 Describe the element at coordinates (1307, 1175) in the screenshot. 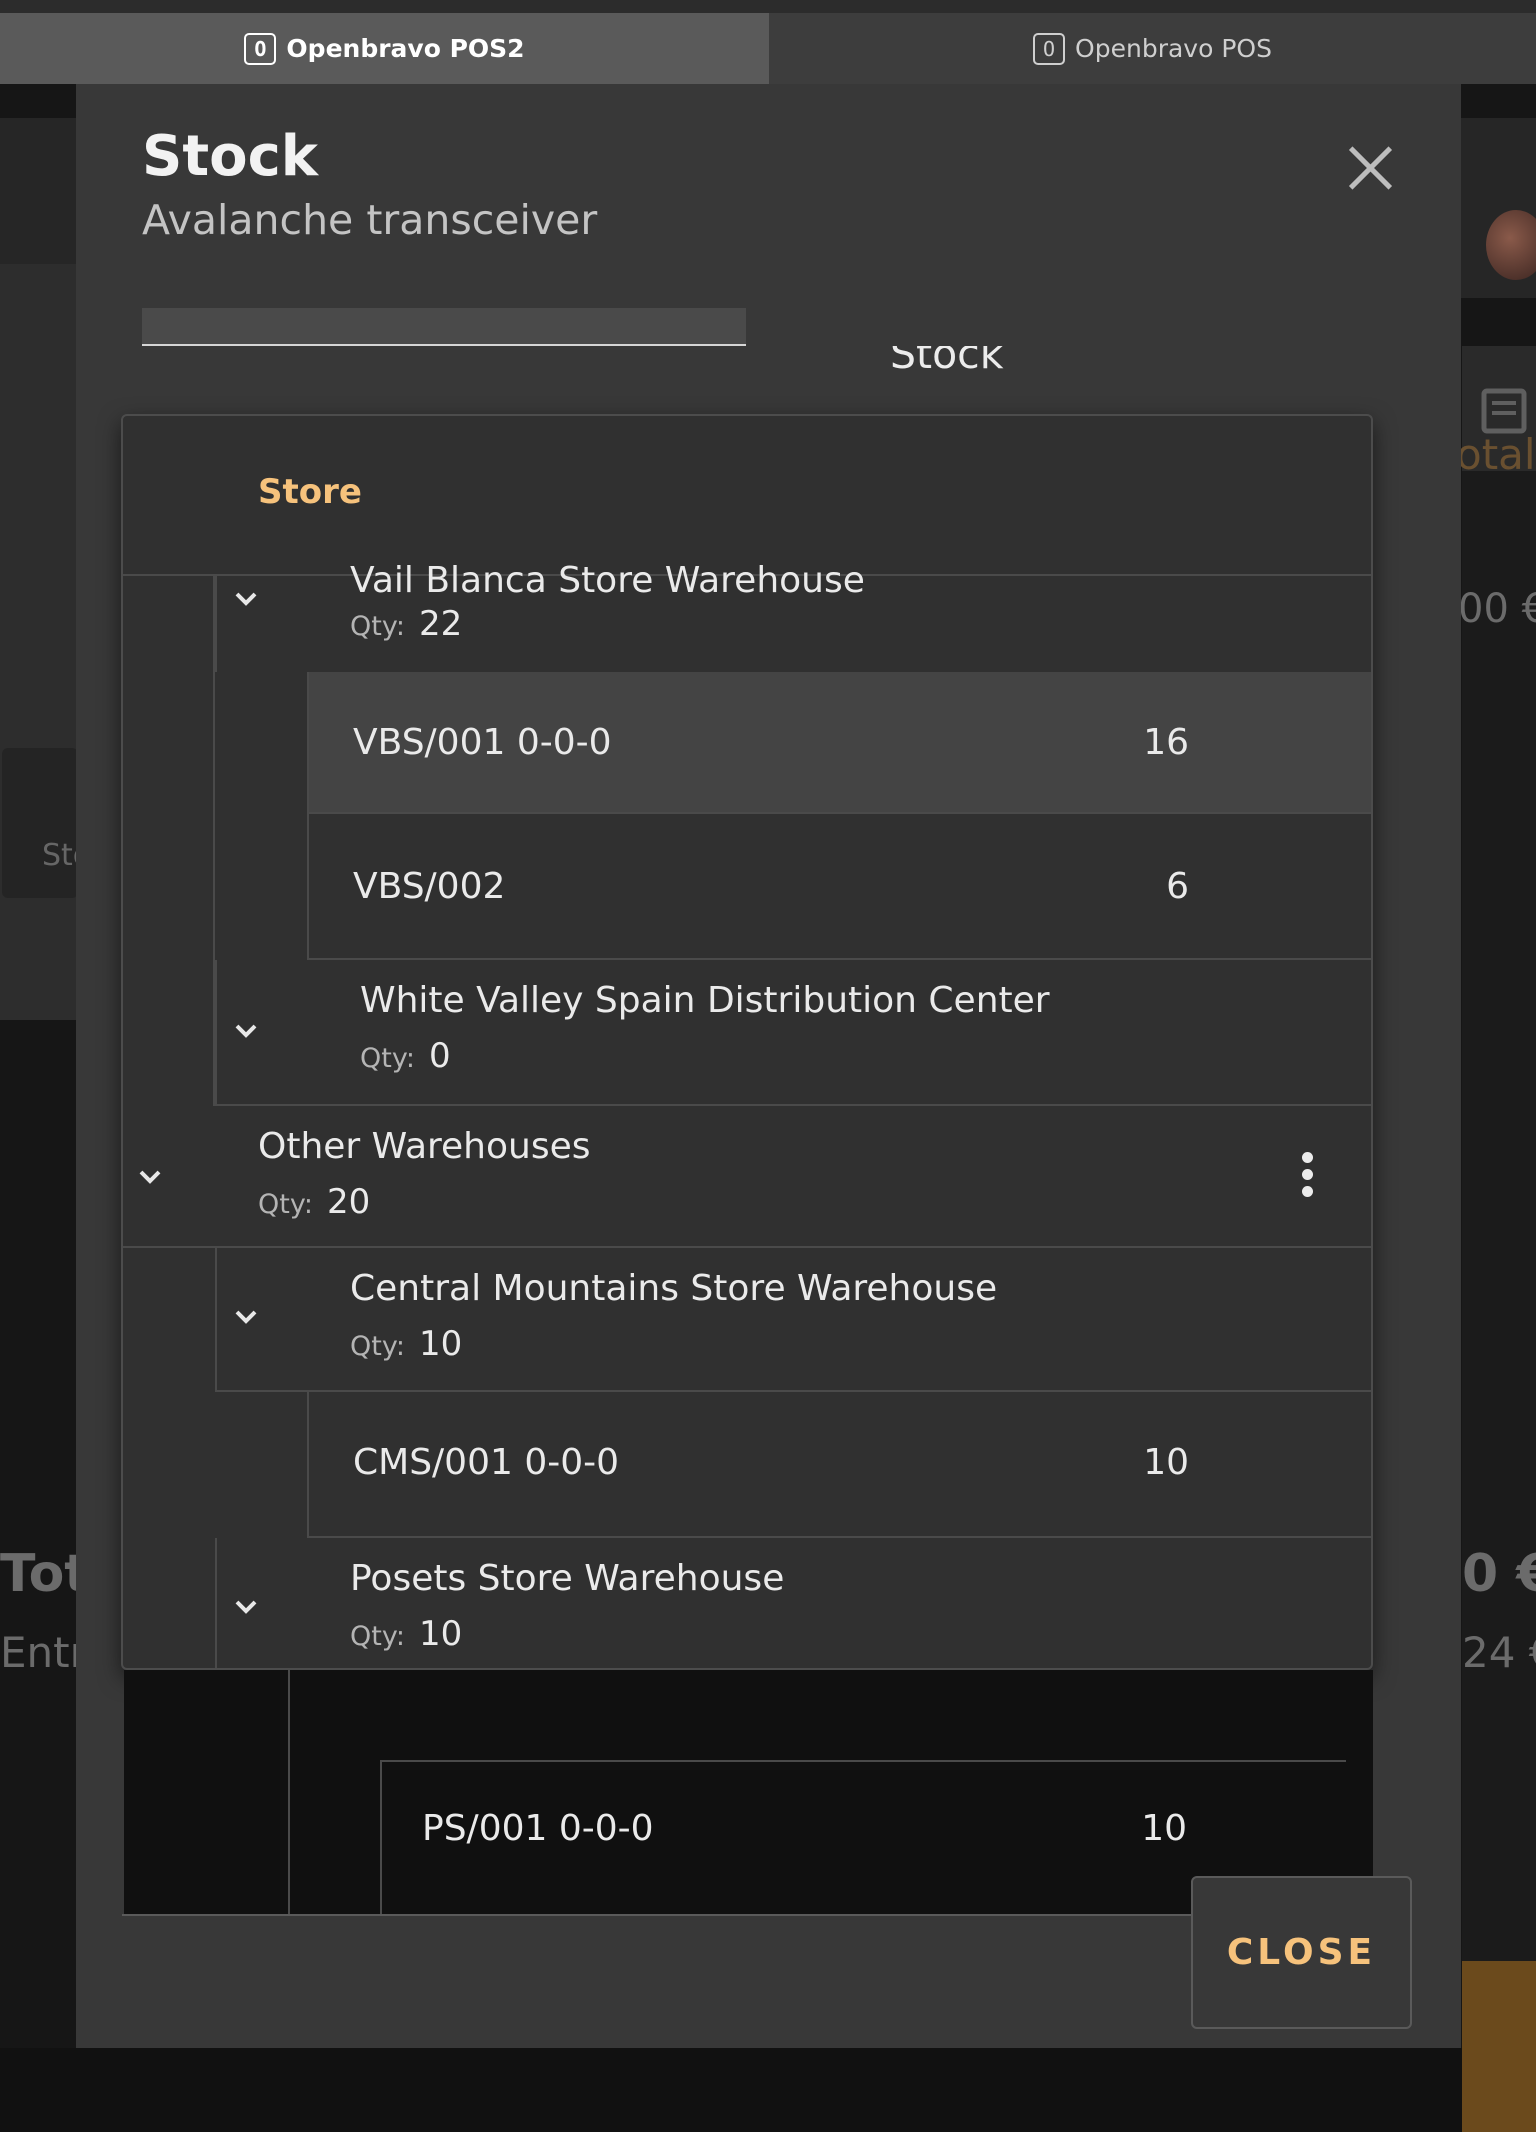

I see `more-options-icon` at that location.